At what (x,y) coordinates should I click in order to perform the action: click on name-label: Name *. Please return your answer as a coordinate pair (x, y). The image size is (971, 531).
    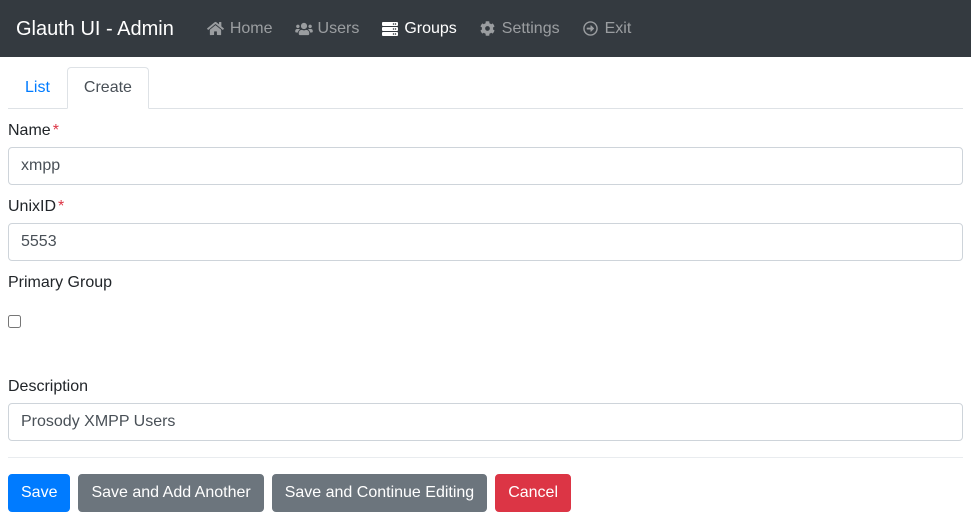
    Looking at the image, I should click on (485, 128).